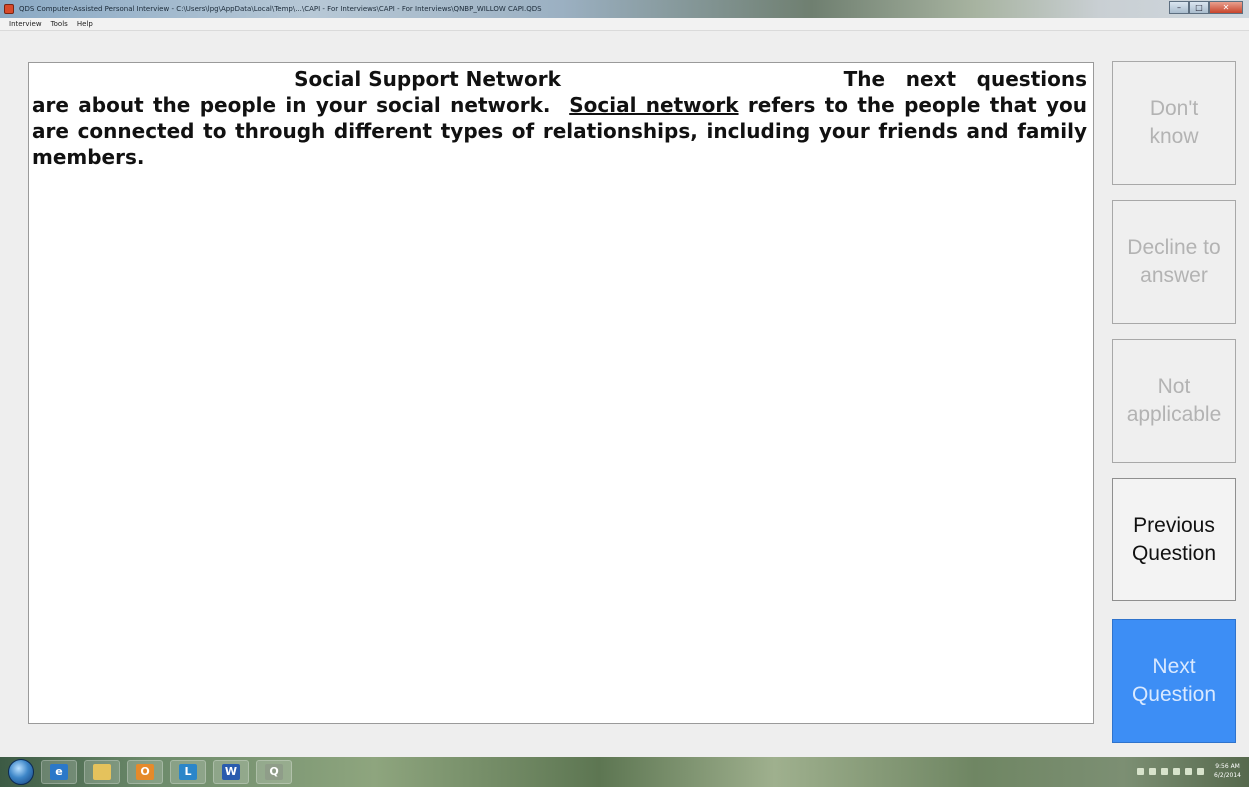 The image size is (1249, 787). What do you see at coordinates (1174, 553) in the screenshot?
I see `previous-line2: Question` at bounding box center [1174, 553].